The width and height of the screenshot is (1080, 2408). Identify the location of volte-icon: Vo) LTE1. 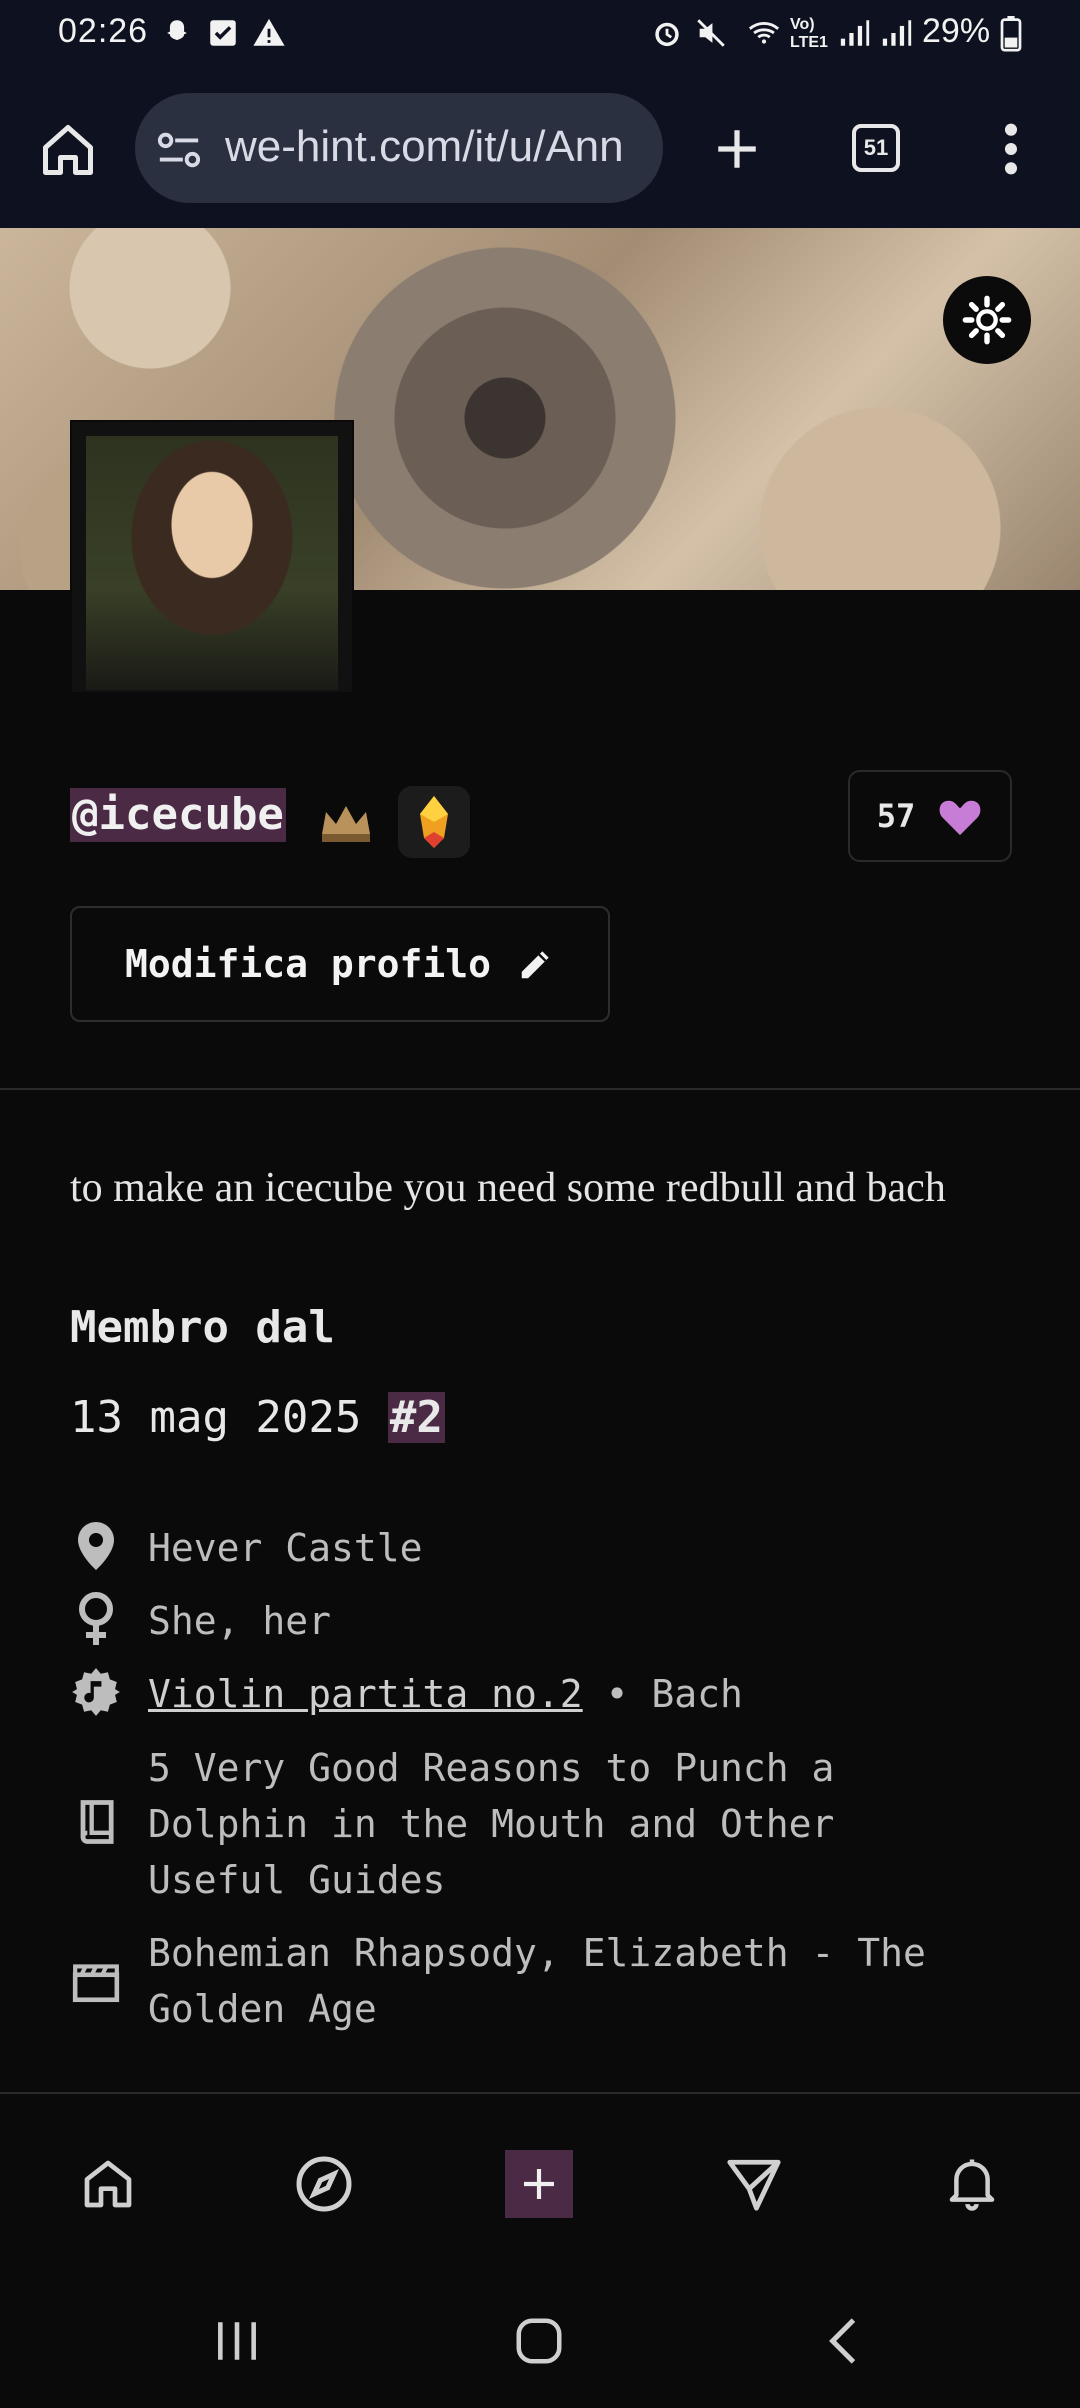
(809, 33).